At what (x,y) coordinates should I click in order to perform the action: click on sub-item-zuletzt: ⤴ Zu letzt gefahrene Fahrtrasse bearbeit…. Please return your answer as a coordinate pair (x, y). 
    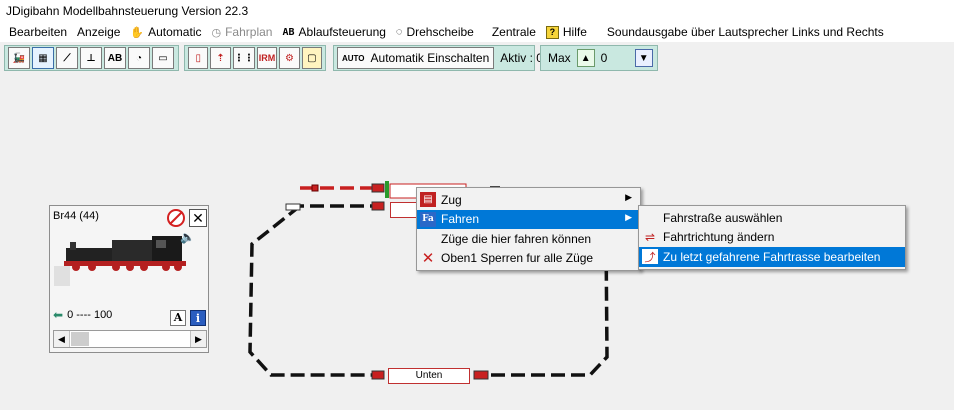
    Looking at the image, I should click on (772, 257).